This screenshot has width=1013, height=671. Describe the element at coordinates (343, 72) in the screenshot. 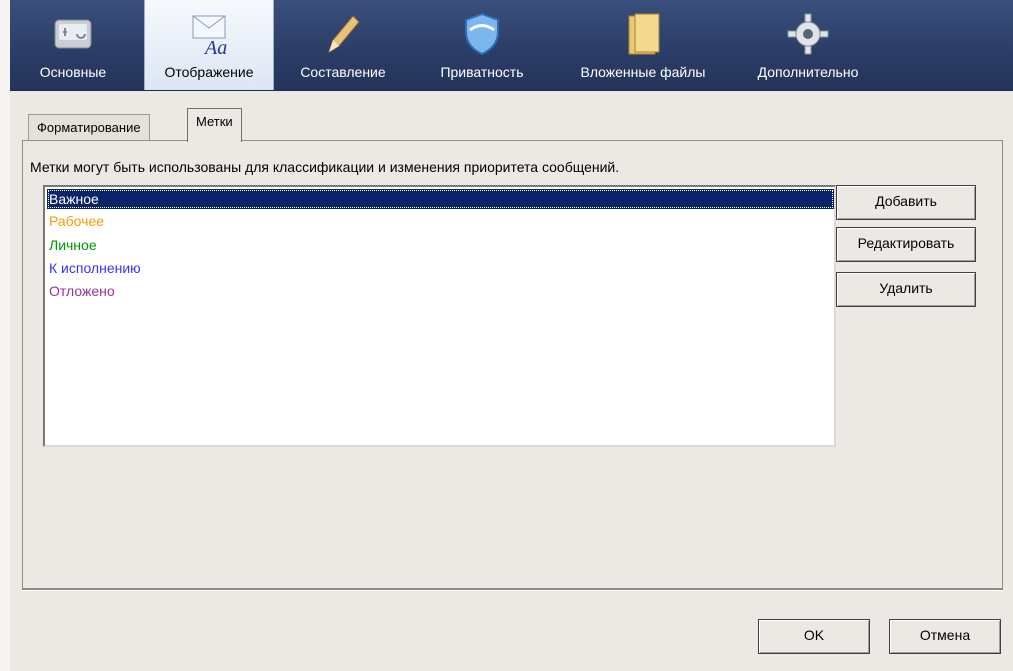

I see `toolbar-label: Составление` at that location.